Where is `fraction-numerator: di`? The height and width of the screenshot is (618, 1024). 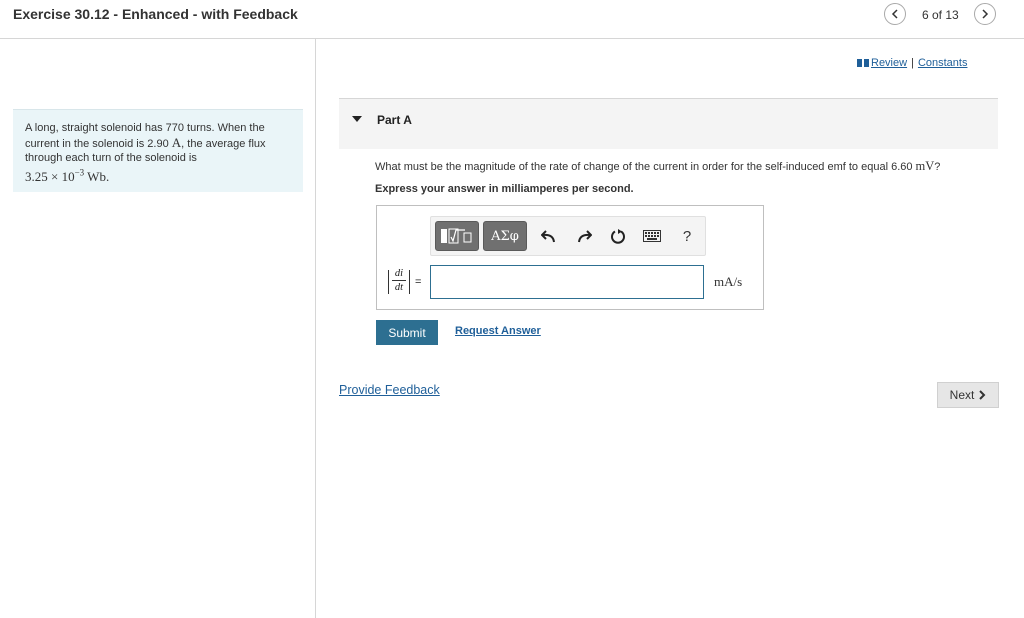 fraction-numerator: di is located at coordinates (399, 273).